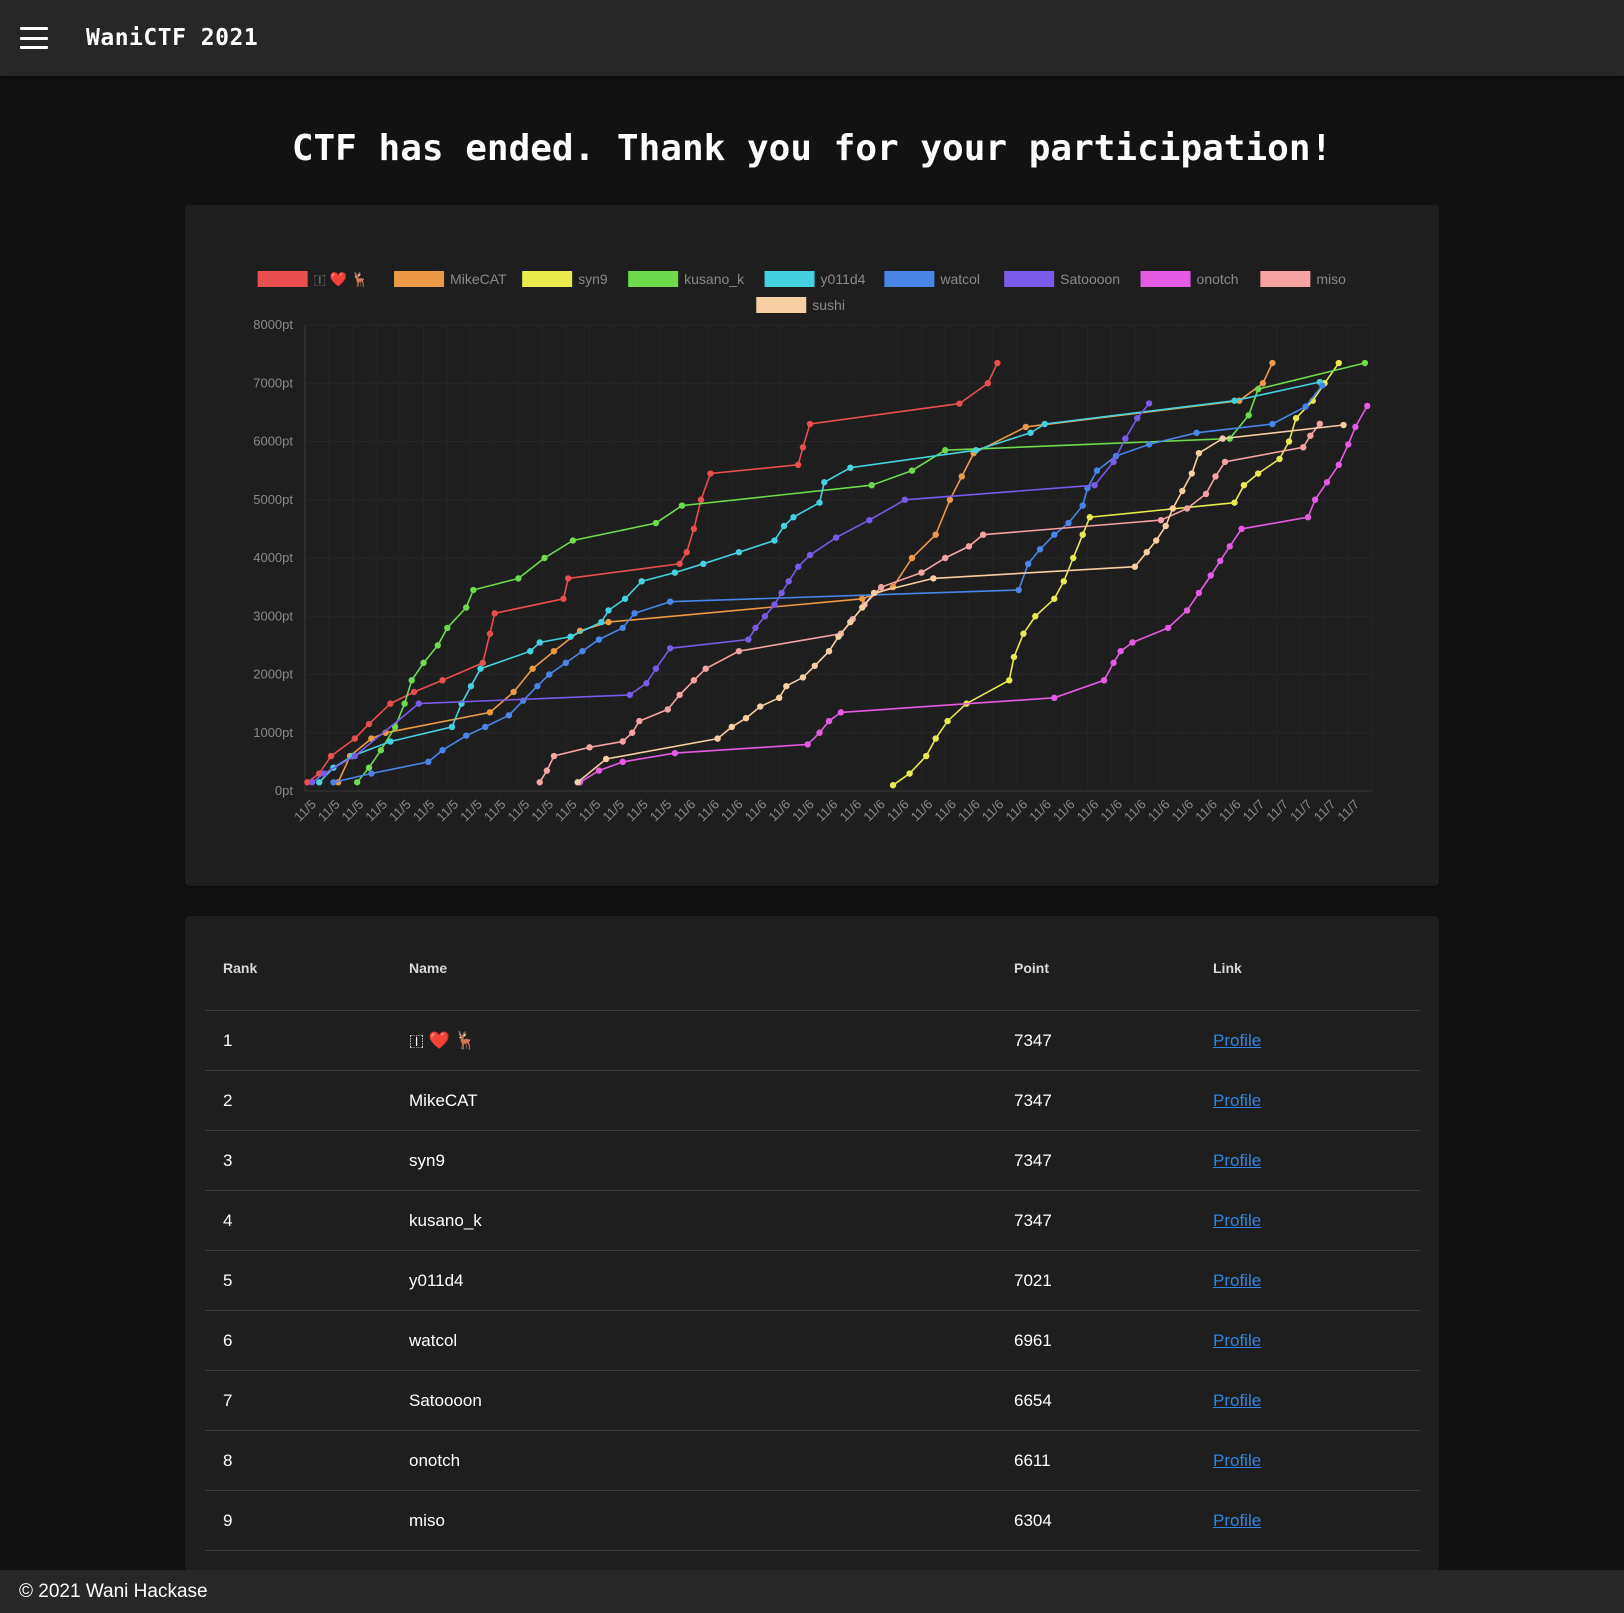 The image size is (1624, 1613). What do you see at coordinates (693, 968) in the screenshot?
I see `column-header-name: Name` at bounding box center [693, 968].